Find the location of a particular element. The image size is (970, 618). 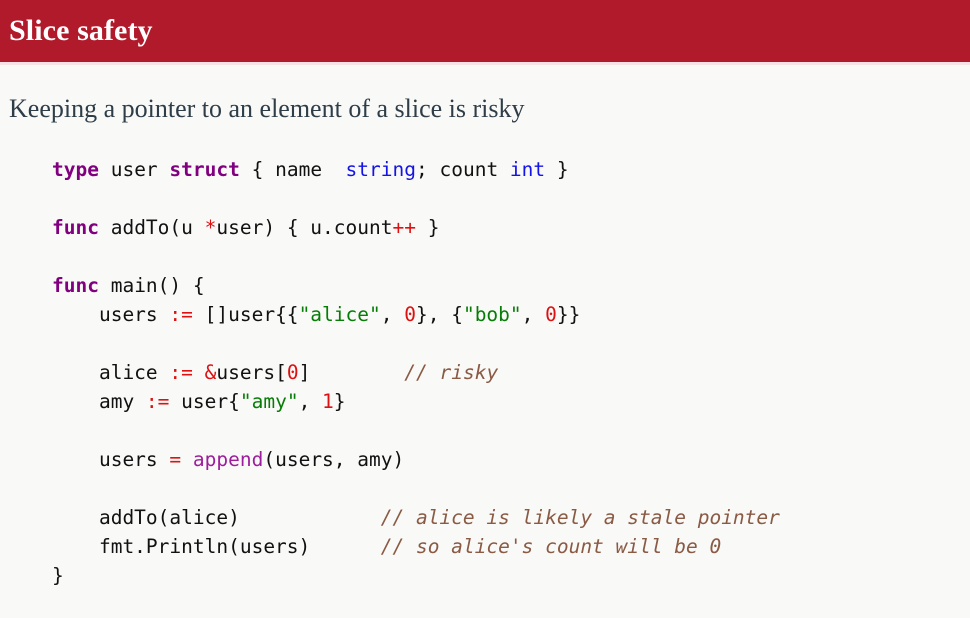

code-token-kw: struct is located at coordinates (204, 169).